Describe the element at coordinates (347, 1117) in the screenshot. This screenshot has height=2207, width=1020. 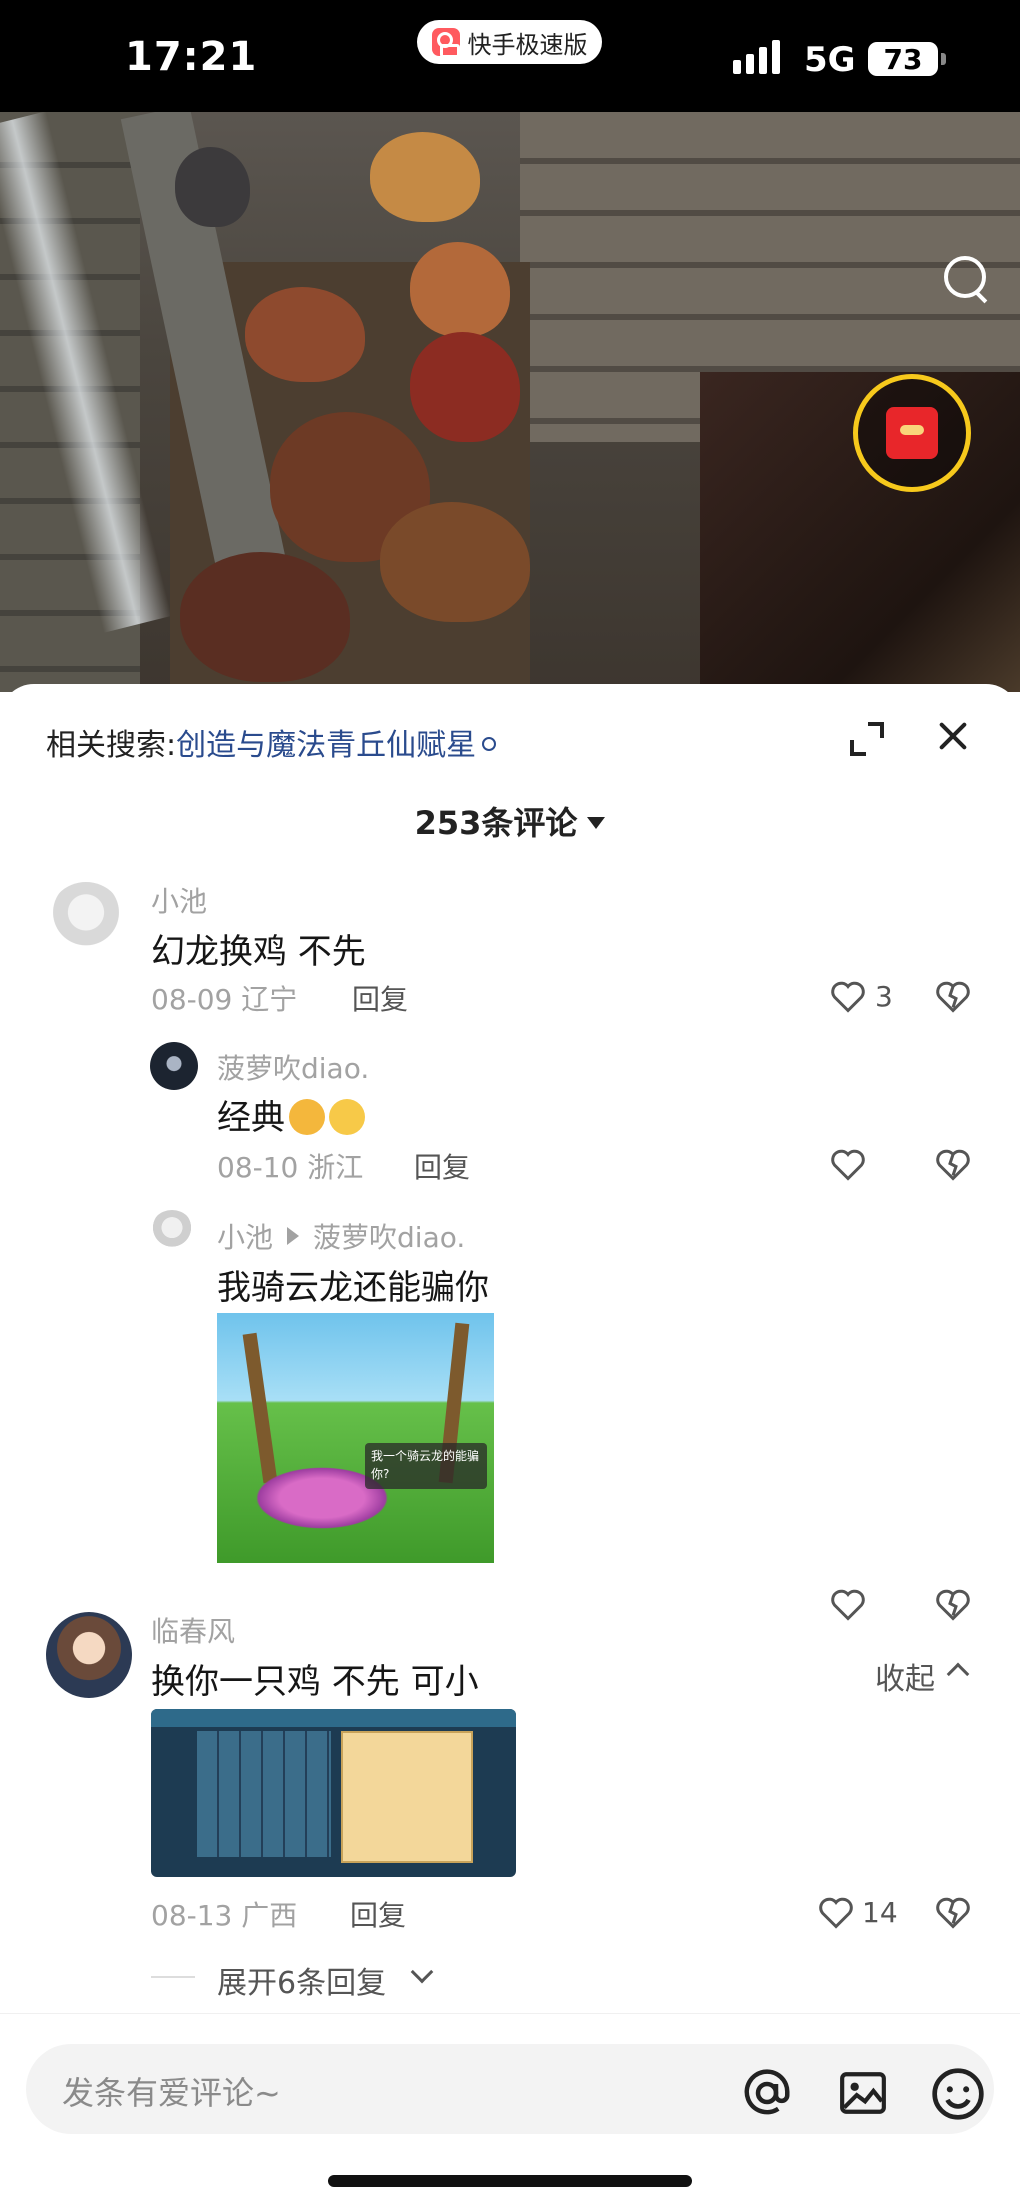
I see `laughing-emoji-icon` at that location.